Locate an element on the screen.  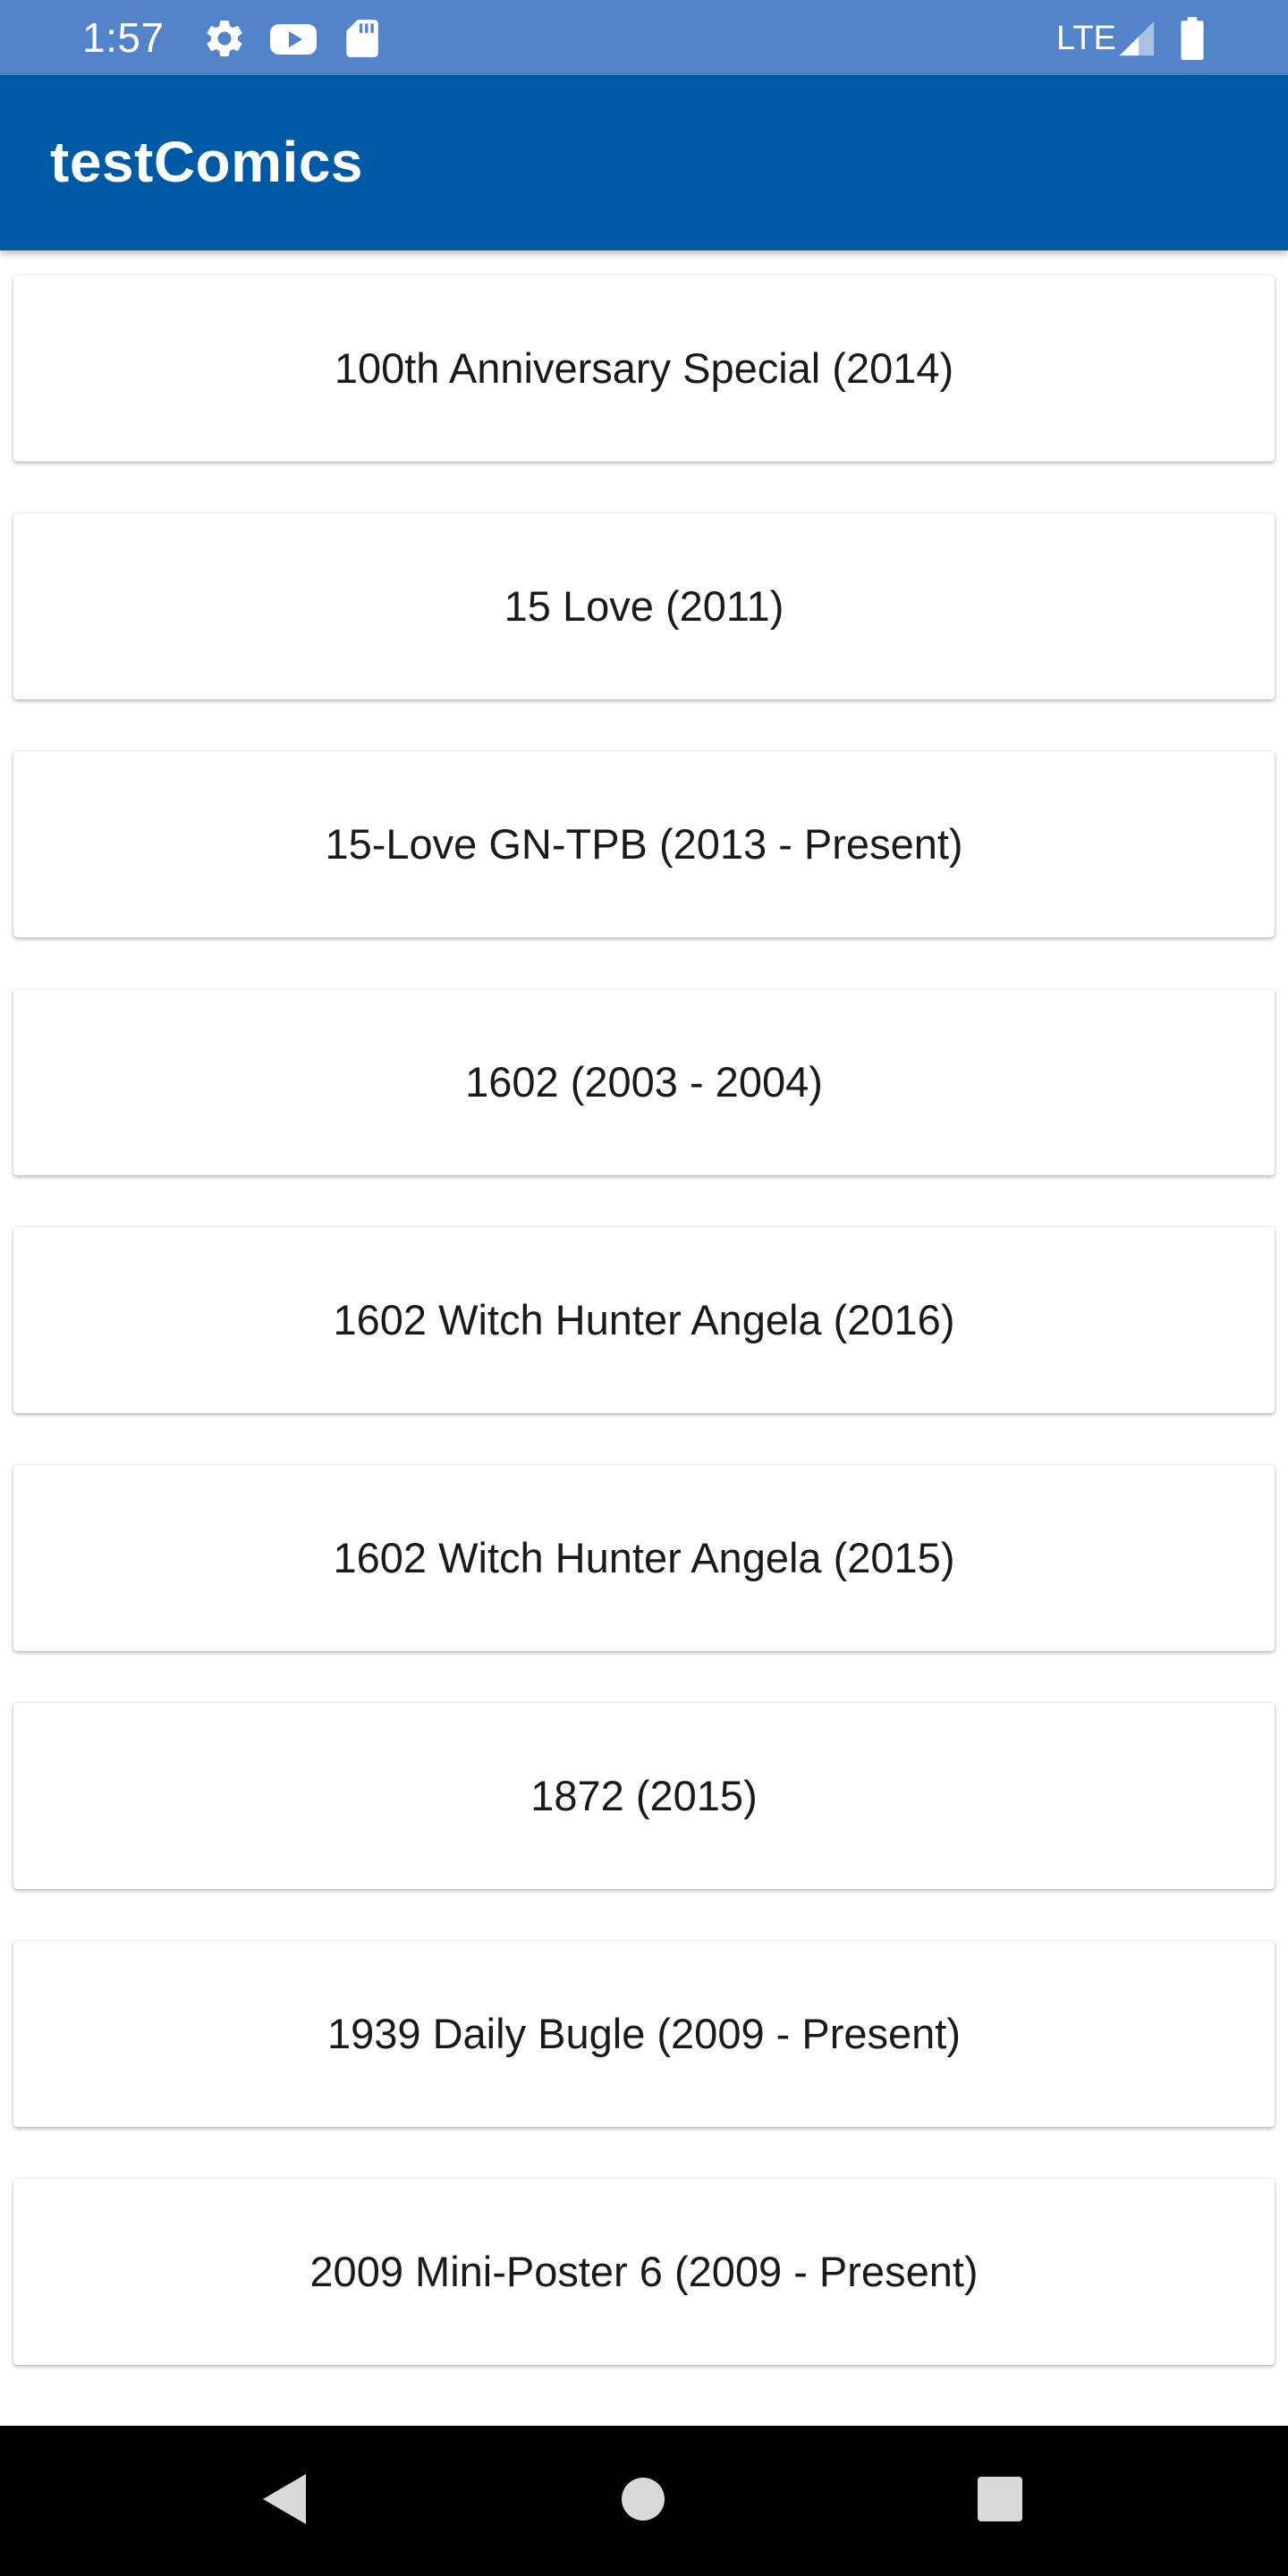
home-button is located at coordinates (643, 2501).